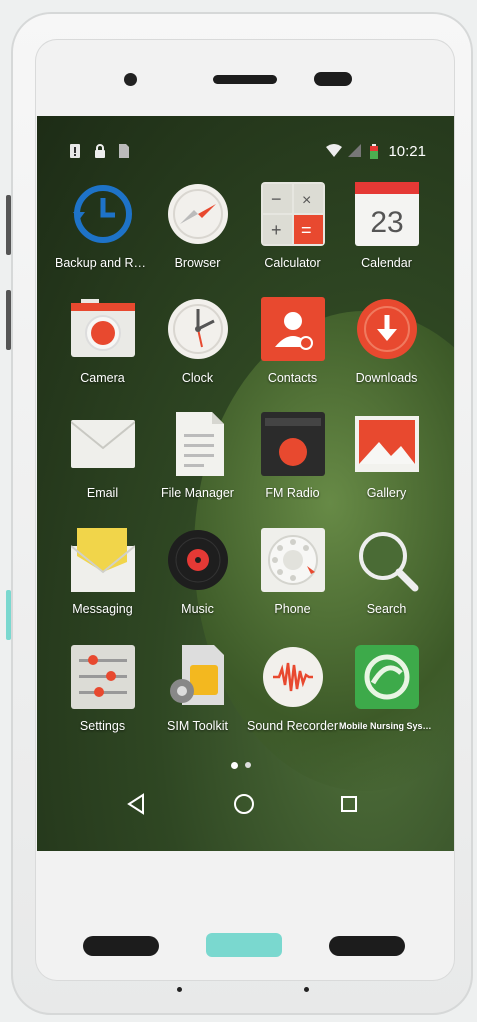 The image size is (477, 1022). Describe the element at coordinates (102, 329) in the screenshot. I see `camera-icon` at that location.